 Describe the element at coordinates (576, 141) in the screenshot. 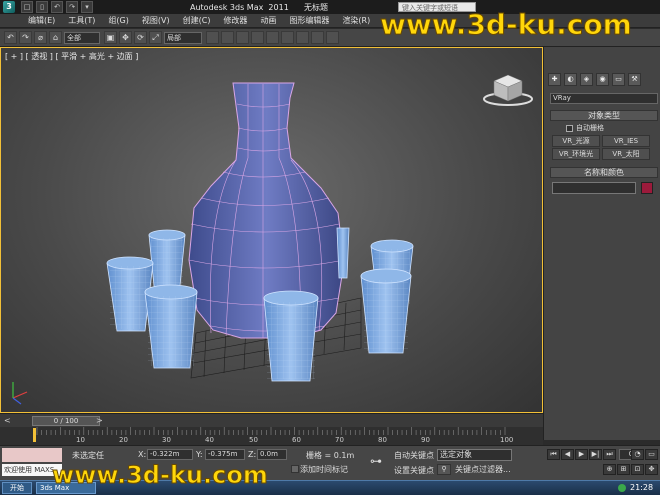

I see `vr-light-button: VR_光源` at that location.